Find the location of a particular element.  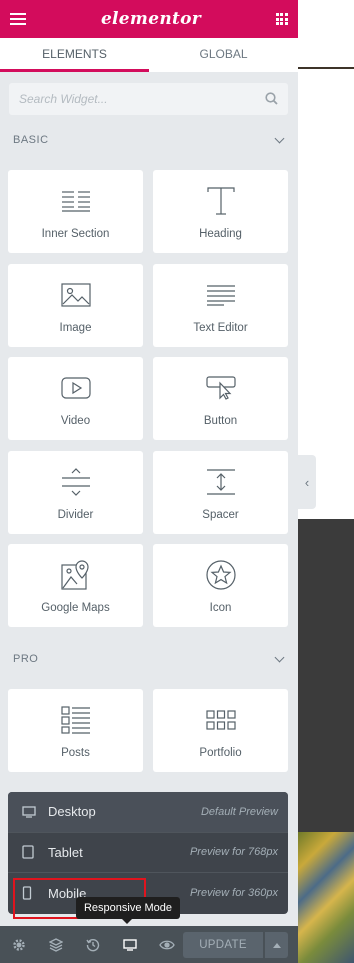

video-icon is located at coordinates (75, 388).